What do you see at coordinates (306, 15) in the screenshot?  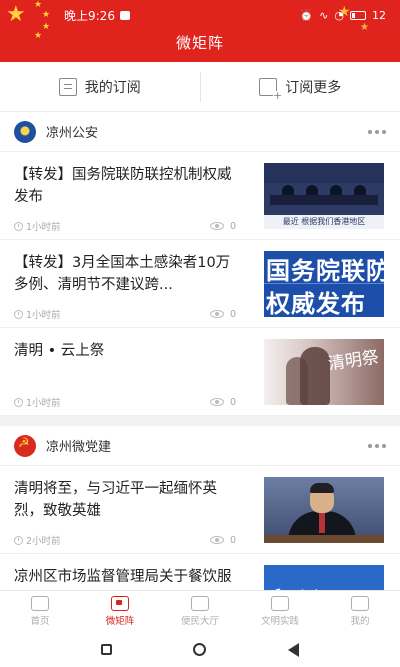 I see `alarm-icon: ⏰` at bounding box center [306, 15].